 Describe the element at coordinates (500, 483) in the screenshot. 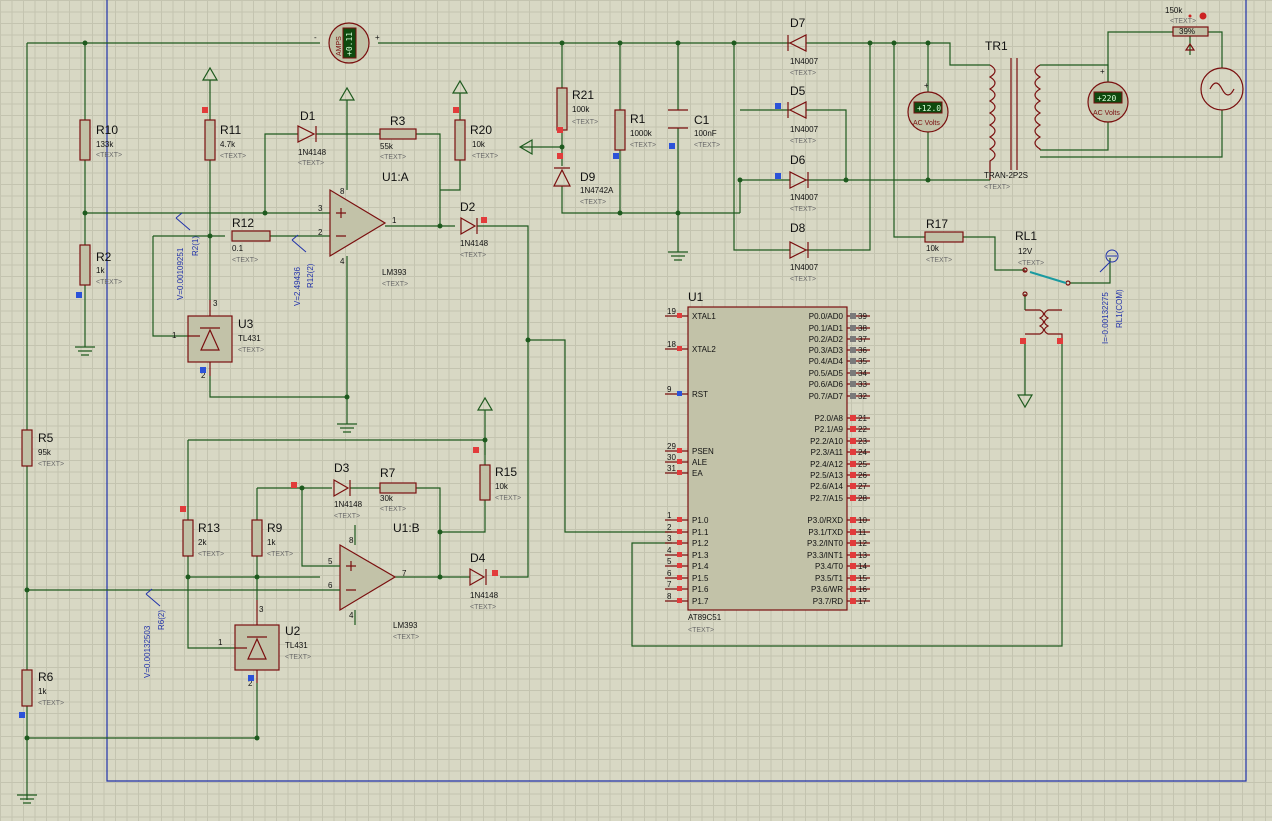

I see `resistor-r15: R15 10k <TEXT>` at that location.